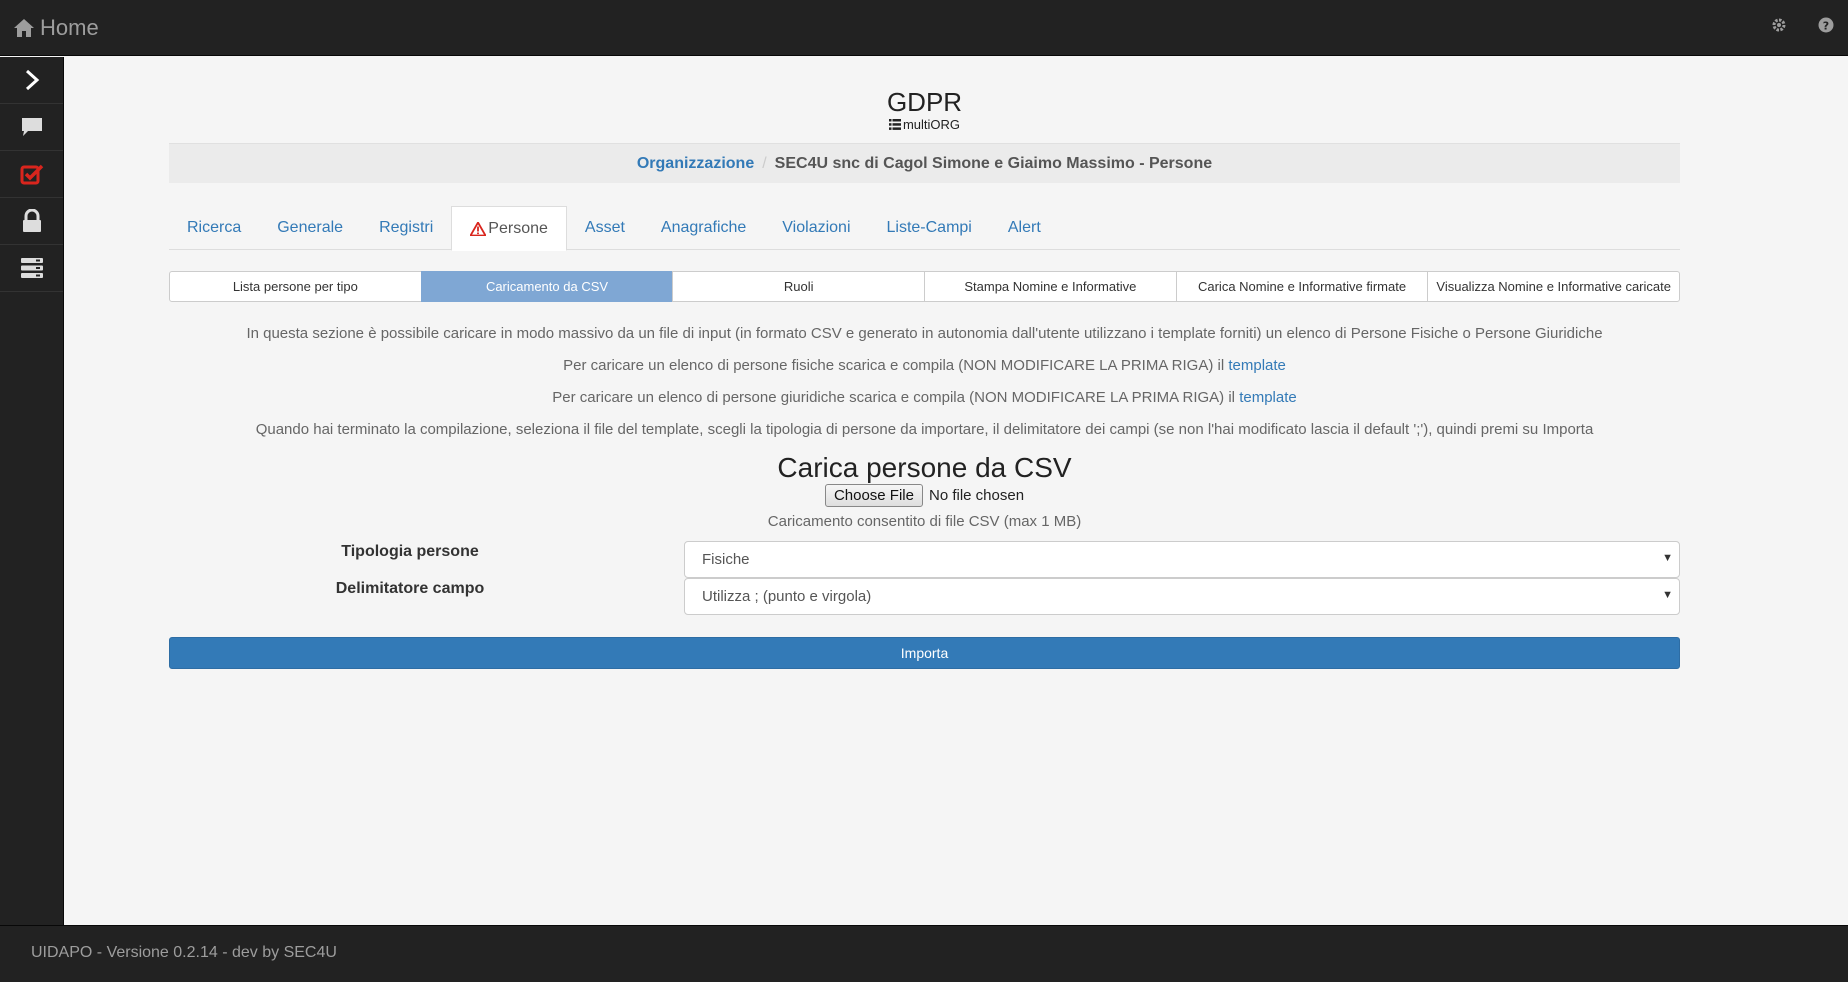 The image size is (1848, 982). I want to click on tipologia-select: Fisiche ▼, so click(1182, 559).